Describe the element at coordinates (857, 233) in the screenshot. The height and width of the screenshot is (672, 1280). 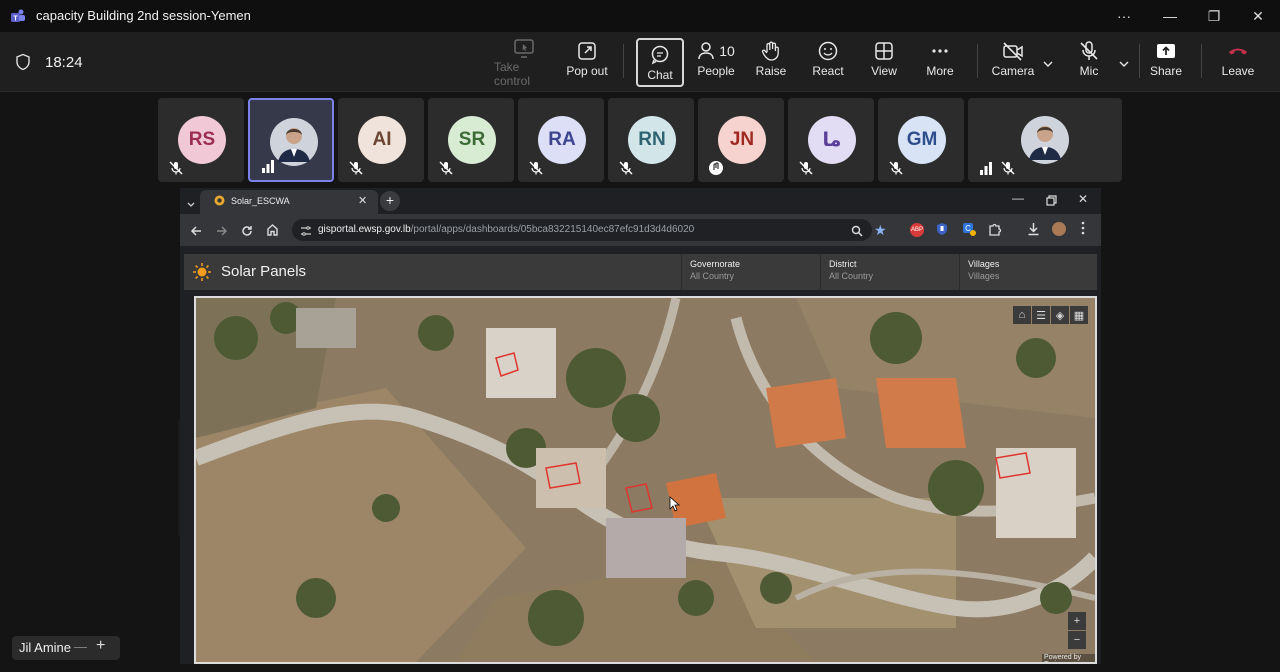
I see `zoom-search-icon` at that location.